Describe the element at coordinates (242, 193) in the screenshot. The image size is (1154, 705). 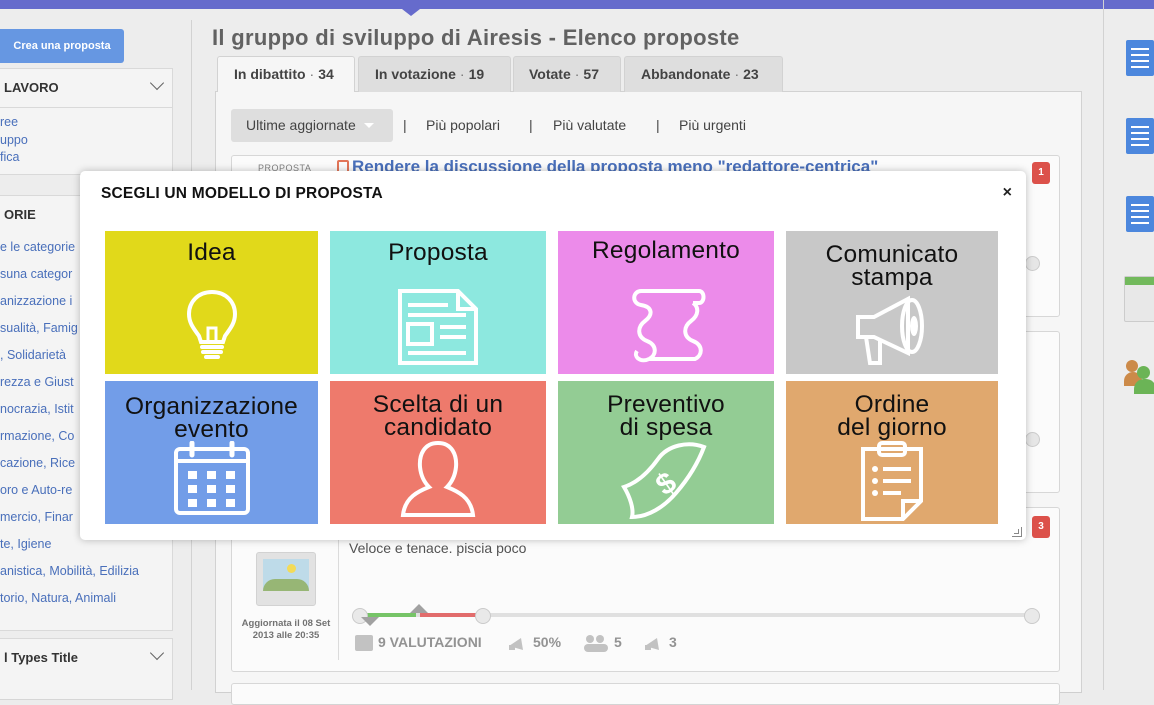
I see `modal-title: SCEGLI UN MODELLO DI PROPOSTA` at that location.